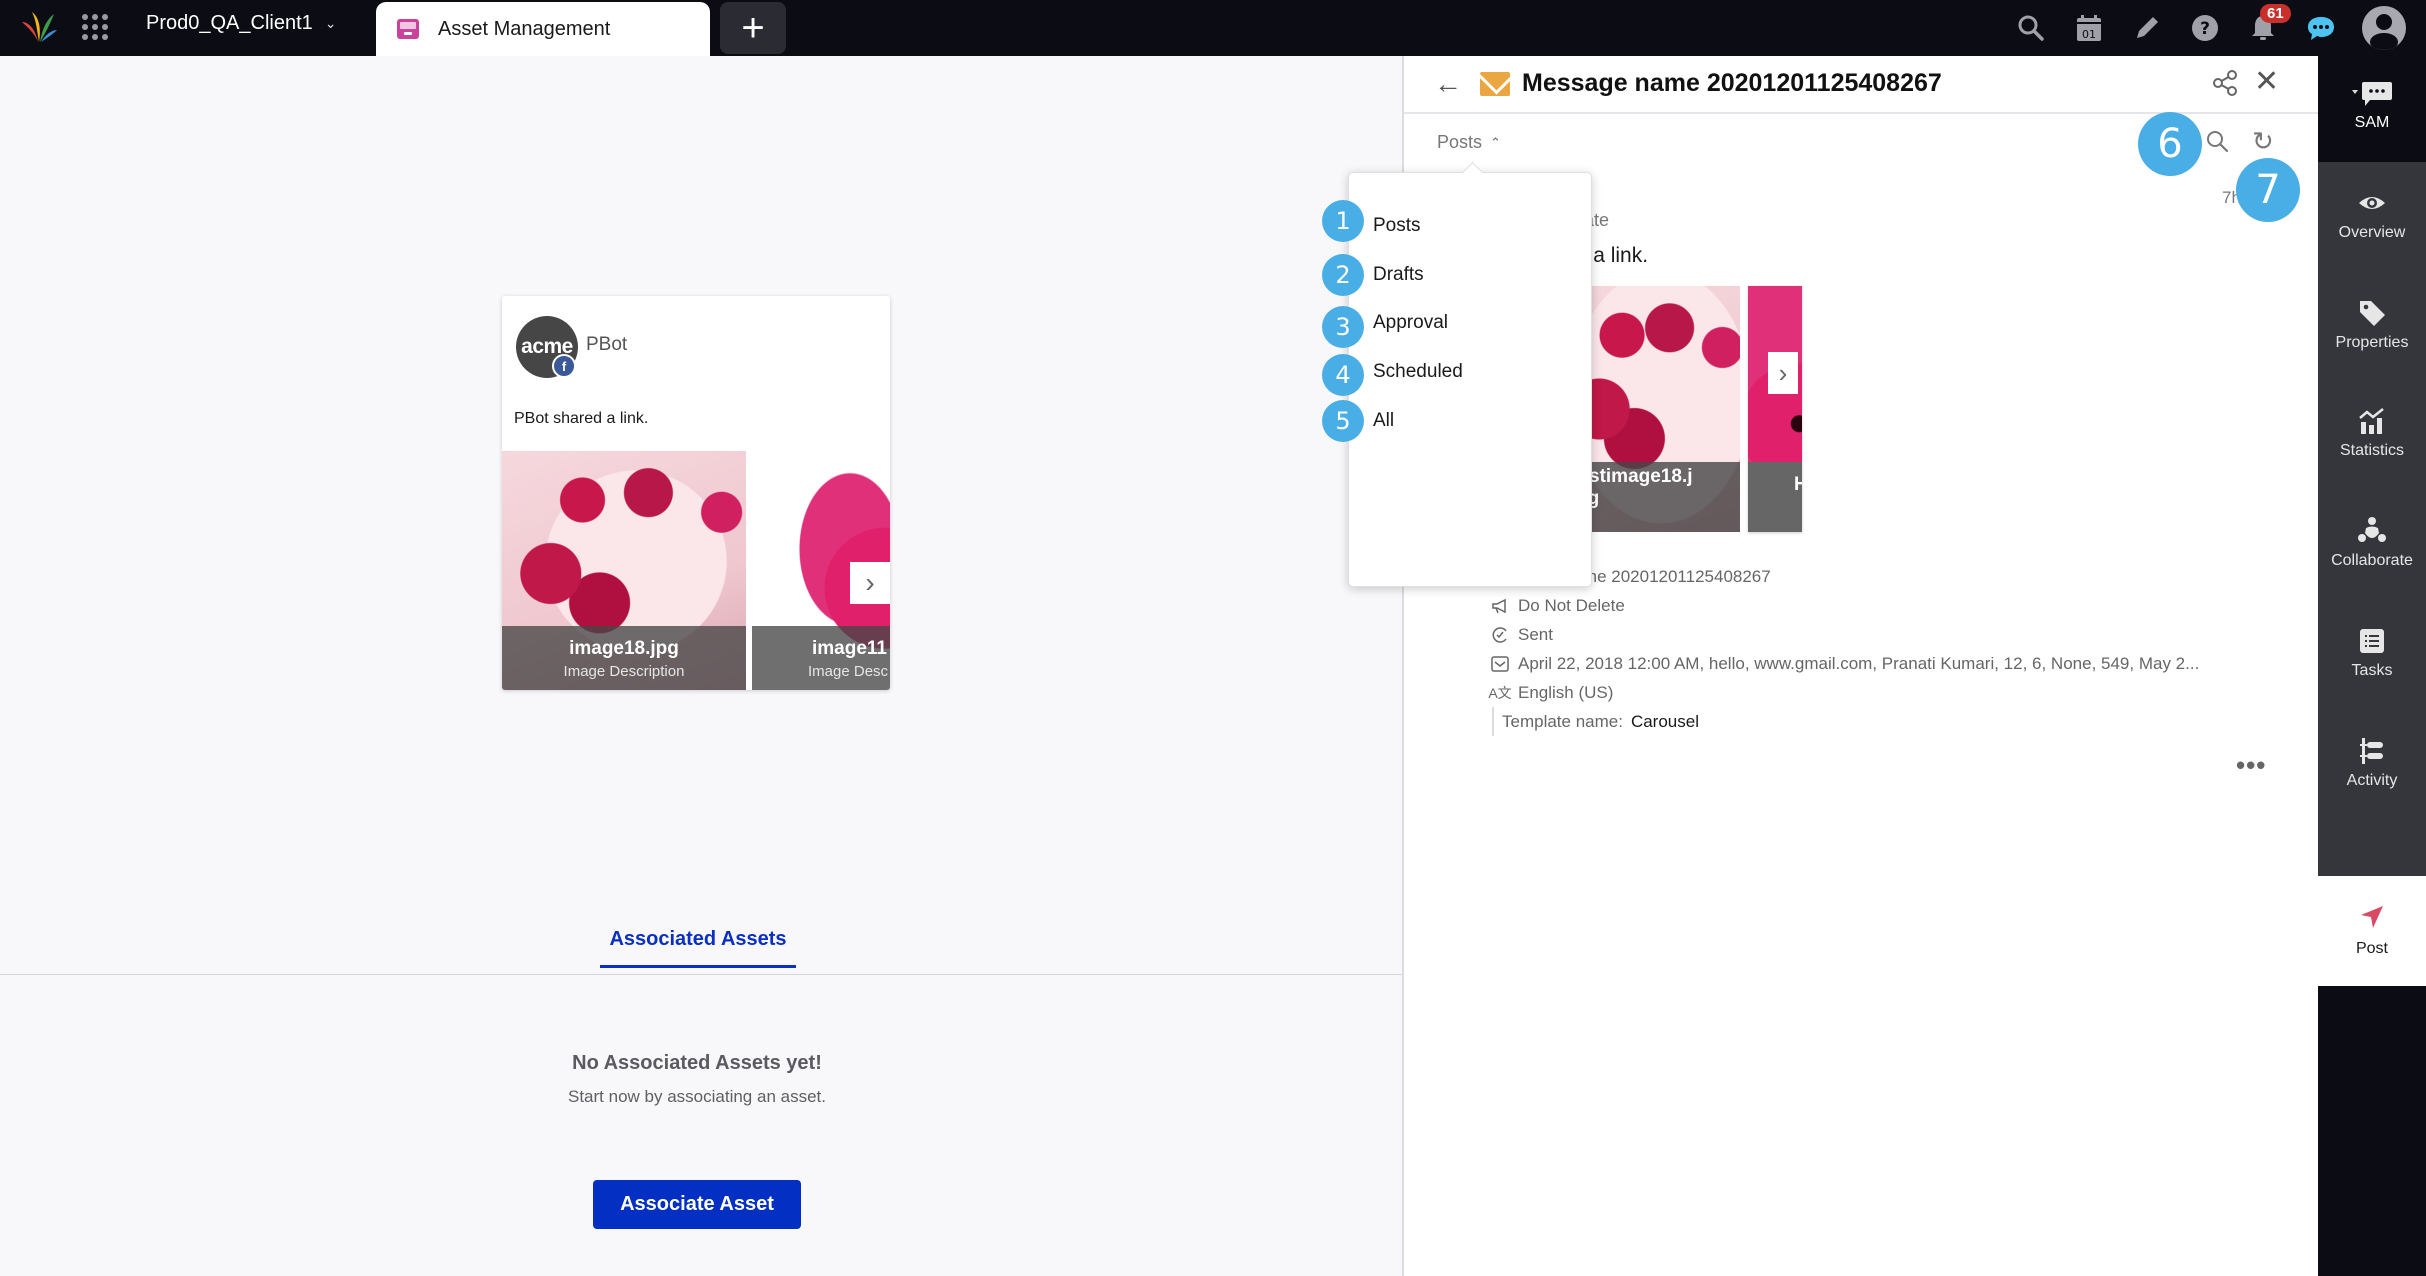  What do you see at coordinates (581, 418) in the screenshot?
I see `post-text: PBot shared a link.` at bounding box center [581, 418].